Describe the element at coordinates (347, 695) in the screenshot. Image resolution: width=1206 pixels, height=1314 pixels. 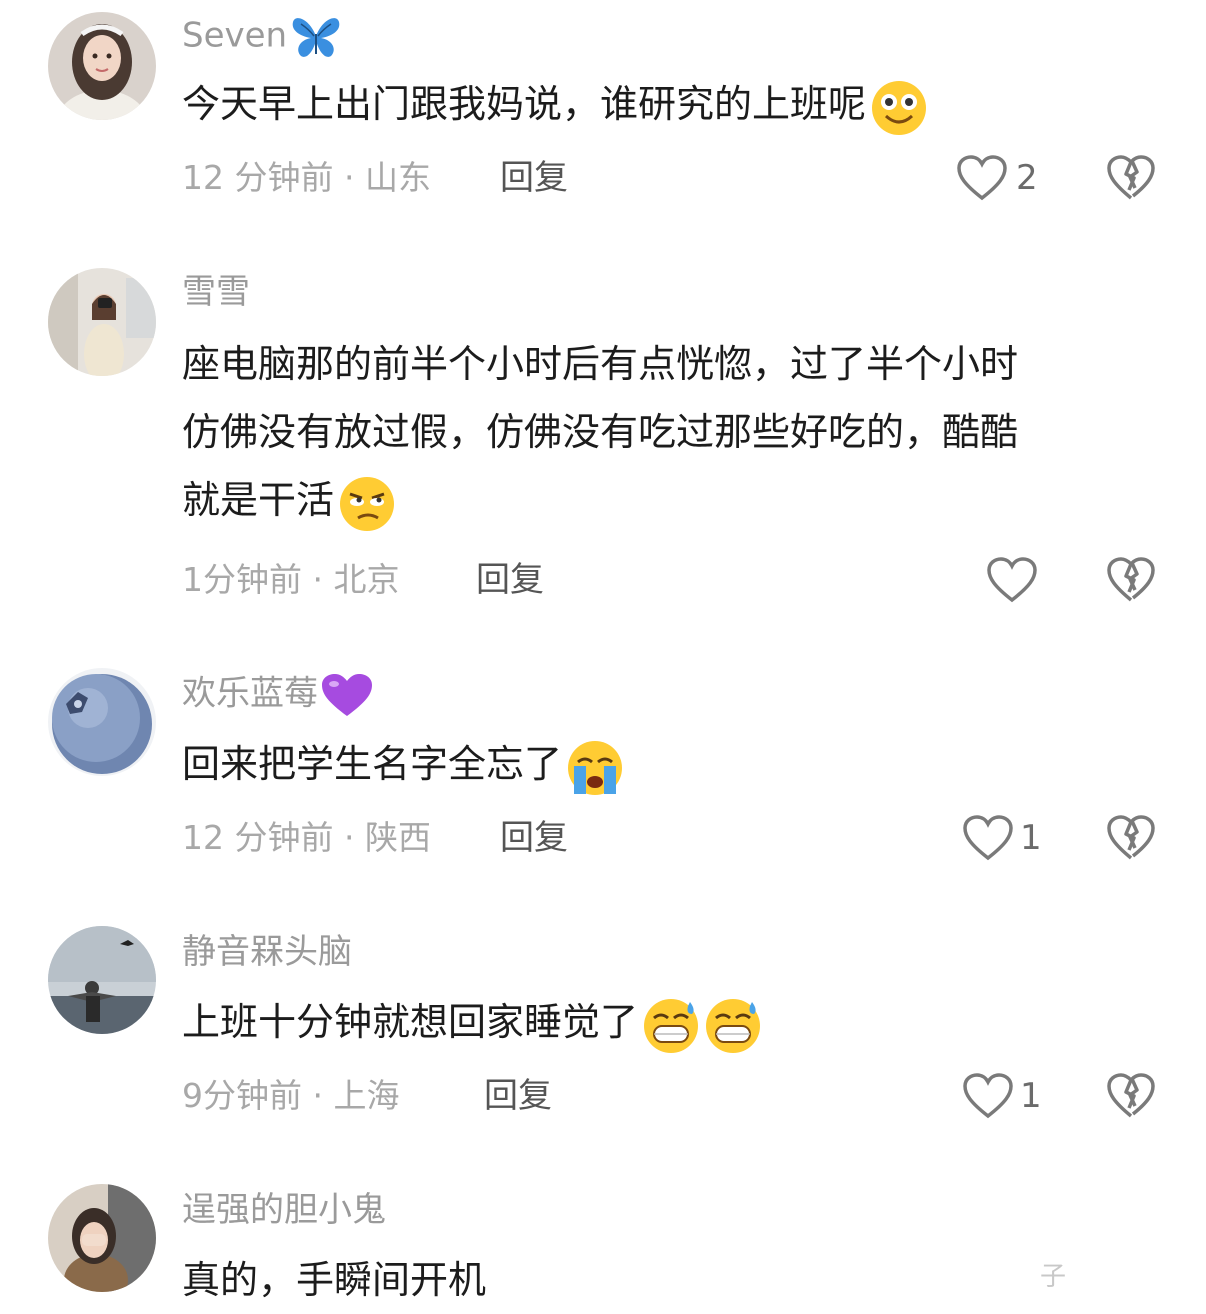
I see `purple-heart-icon` at that location.